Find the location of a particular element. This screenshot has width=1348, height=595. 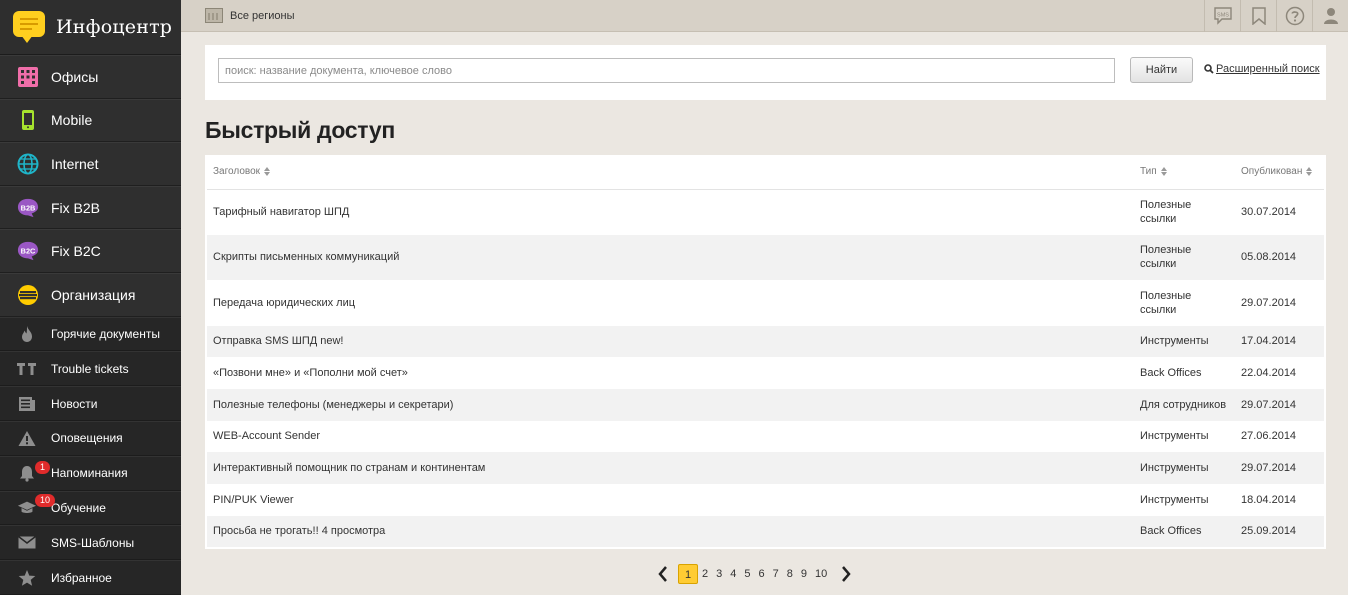

page-4-button: 4 is located at coordinates (733, 574).